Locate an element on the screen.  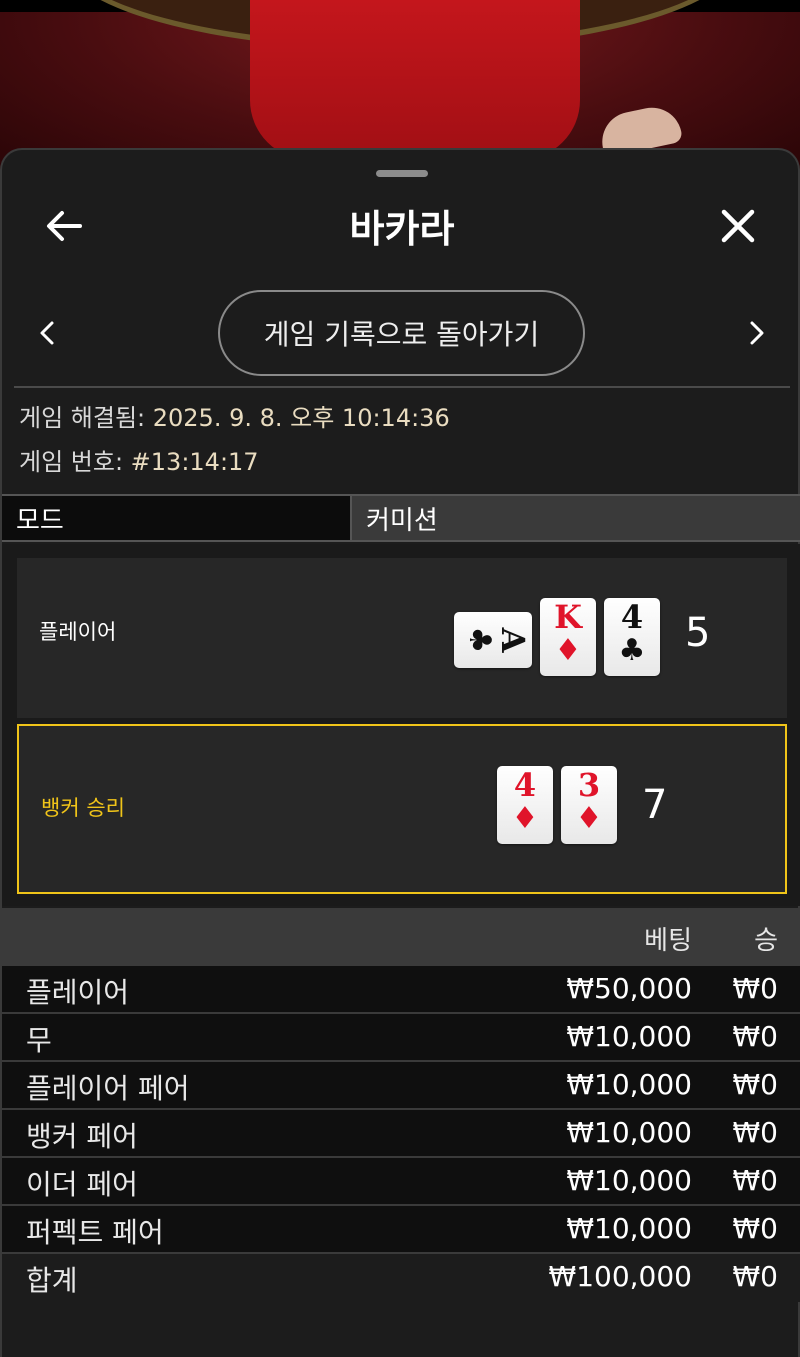
dealer-figure is located at coordinates (415, 80).